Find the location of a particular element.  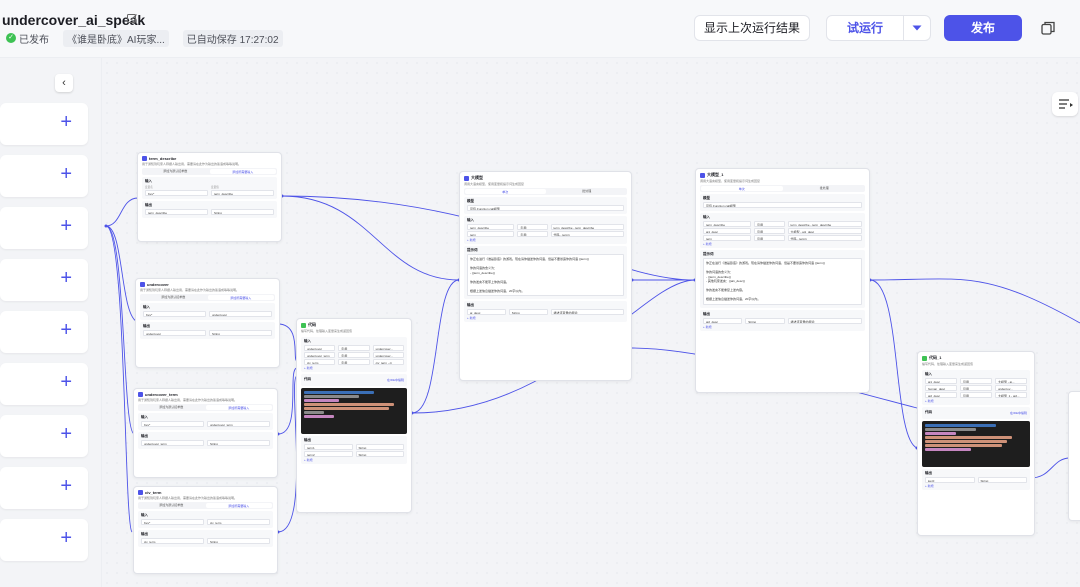

output-name: term1 is located at coordinates (328, 447).